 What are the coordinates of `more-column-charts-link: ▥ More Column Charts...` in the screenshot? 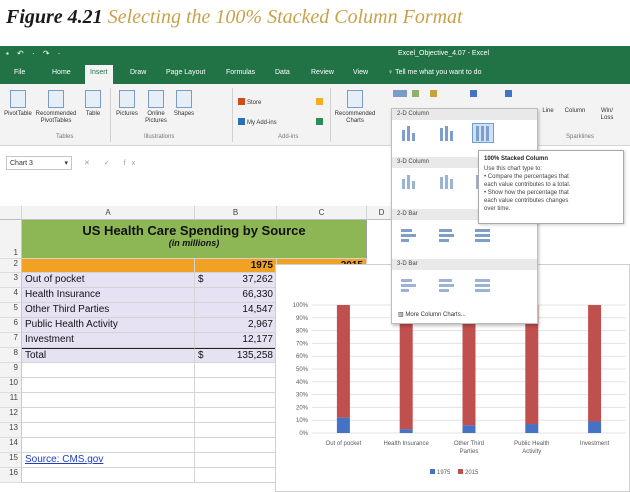 It's located at (432, 314).